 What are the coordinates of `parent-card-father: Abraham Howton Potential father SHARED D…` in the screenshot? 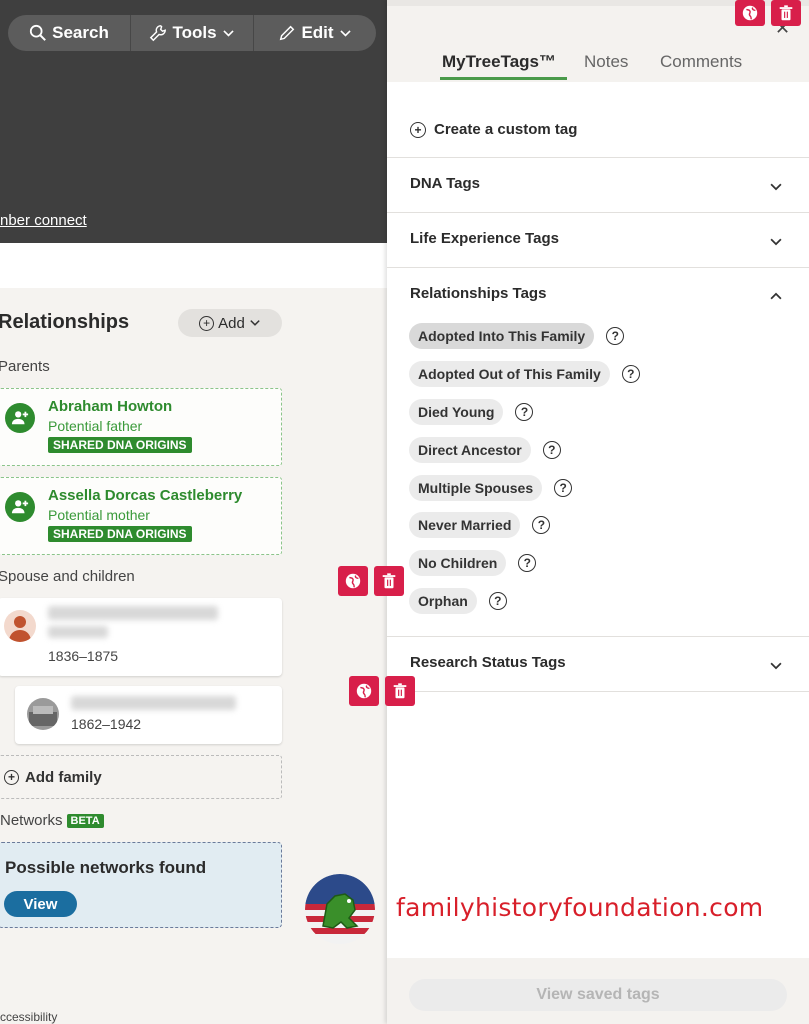 It's located at (141, 427).